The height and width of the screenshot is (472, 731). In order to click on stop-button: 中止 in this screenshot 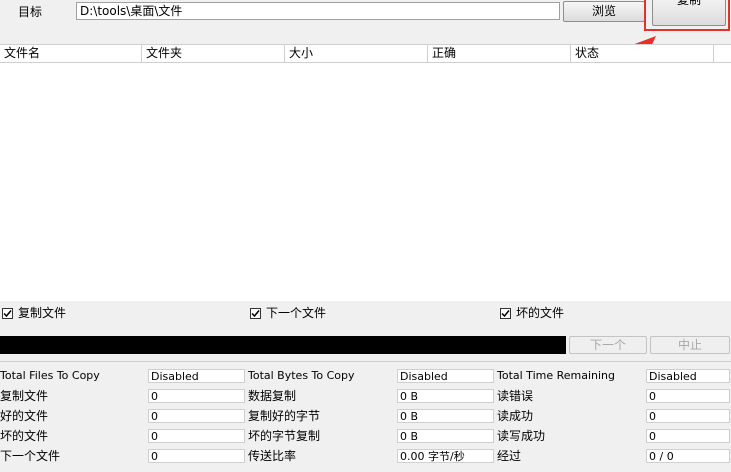, I will do `click(690, 345)`.